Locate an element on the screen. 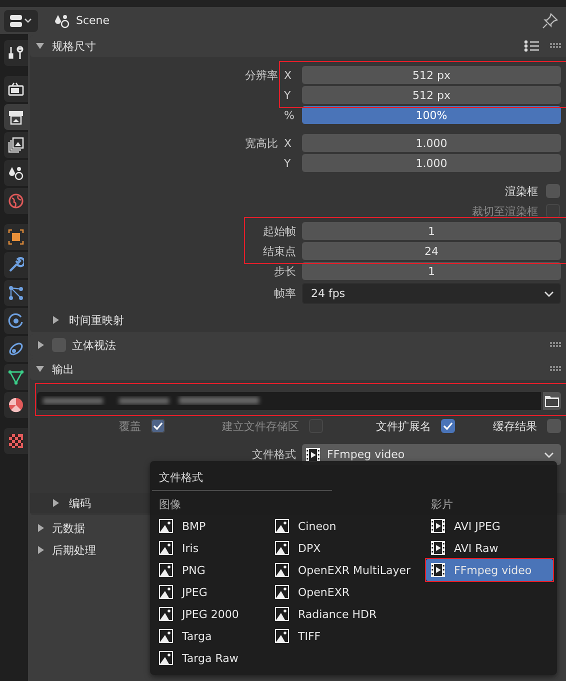 This screenshot has height=681, width=566. folder-icon is located at coordinates (552, 401).